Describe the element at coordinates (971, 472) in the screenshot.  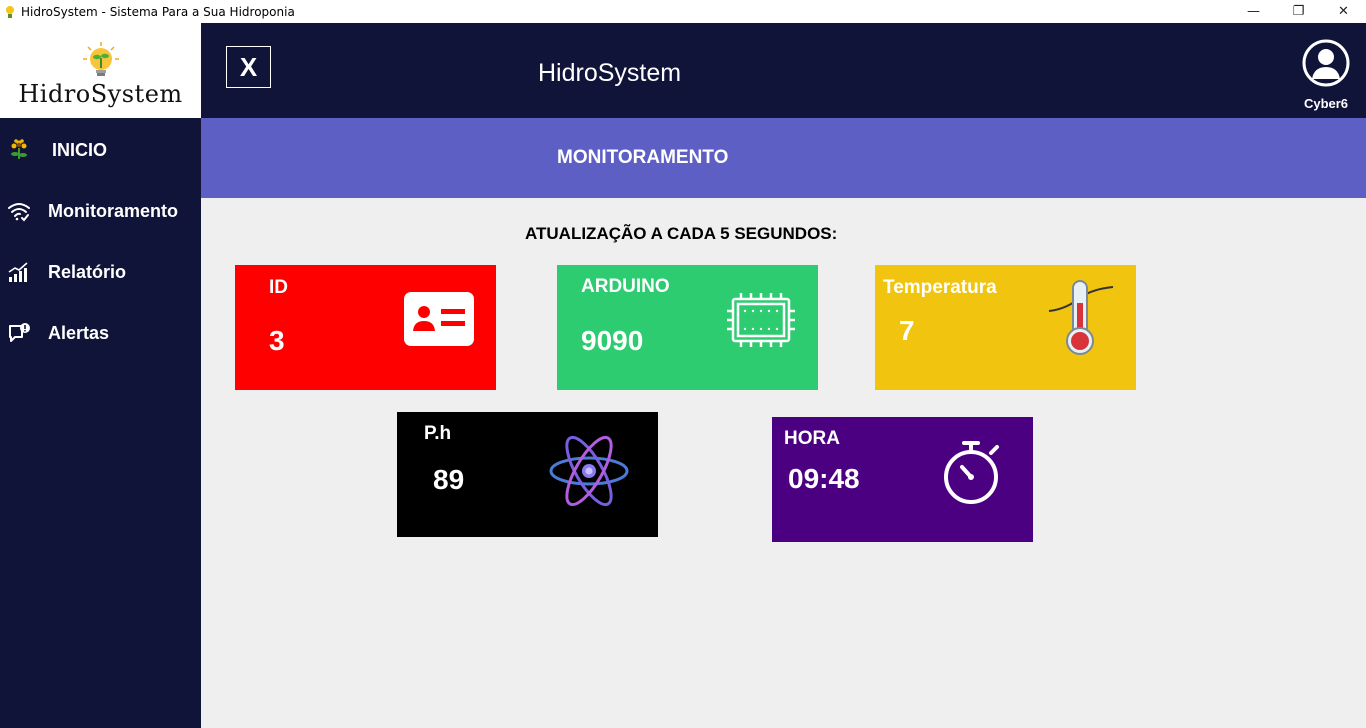
I see `stopwatch-icon` at that location.